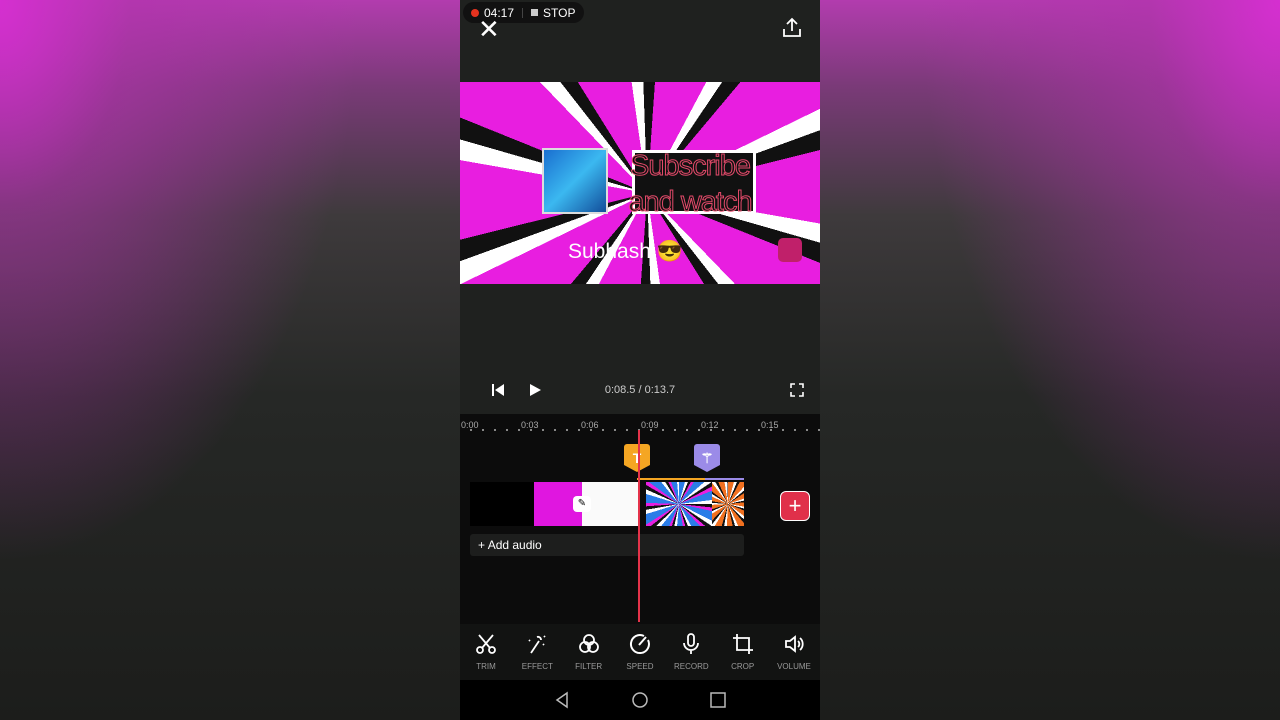 The height and width of the screenshot is (720, 1280). I want to click on headline-text: Subscribe and watch, so click(690, 184).